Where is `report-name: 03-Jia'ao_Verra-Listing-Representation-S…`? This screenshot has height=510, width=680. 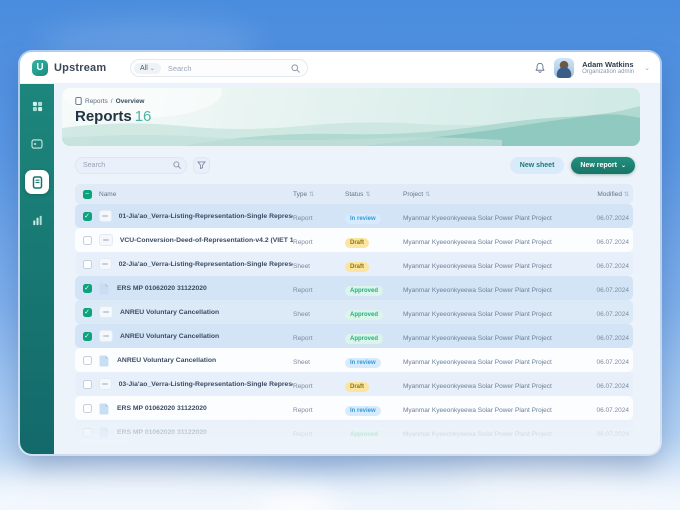
report-name: 03-Jia'ao_Verra-Listing-Representation-S… is located at coordinates (206, 384).